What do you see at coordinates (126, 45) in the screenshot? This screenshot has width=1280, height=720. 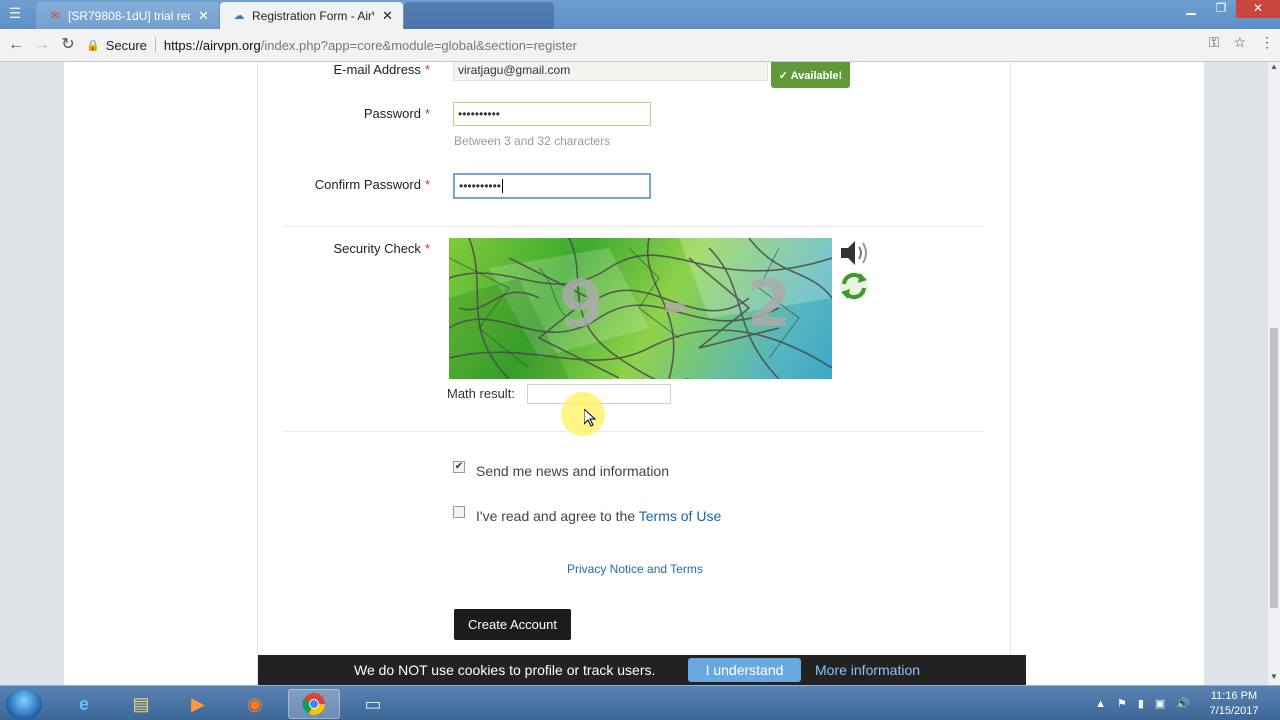 I see `secure-label: Secure` at bounding box center [126, 45].